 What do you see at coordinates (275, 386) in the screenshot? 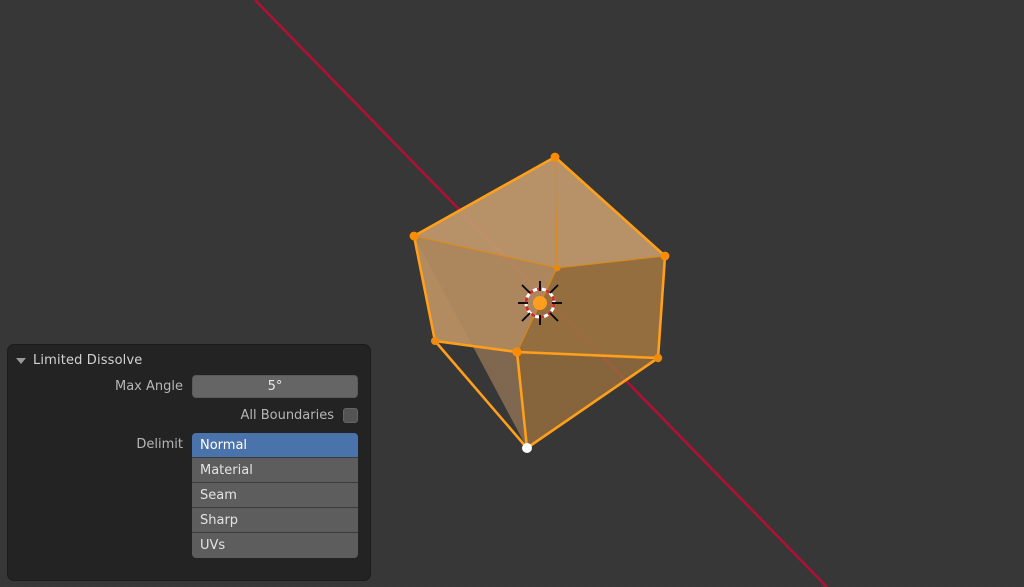
I see `max-angle-input: 5°` at bounding box center [275, 386].